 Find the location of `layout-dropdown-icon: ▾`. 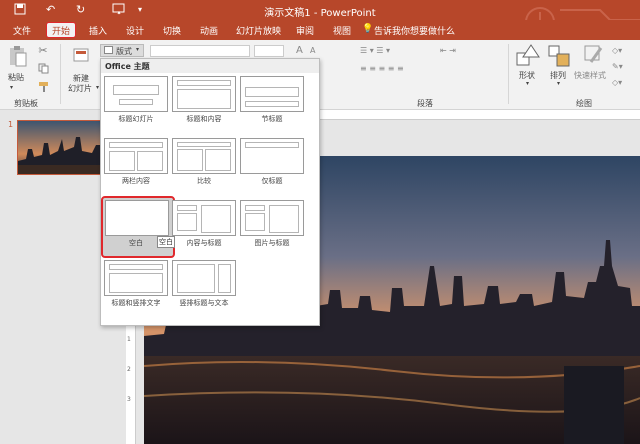

layout-dropdown-icon: ▾ is located at coordinates (138, 49).